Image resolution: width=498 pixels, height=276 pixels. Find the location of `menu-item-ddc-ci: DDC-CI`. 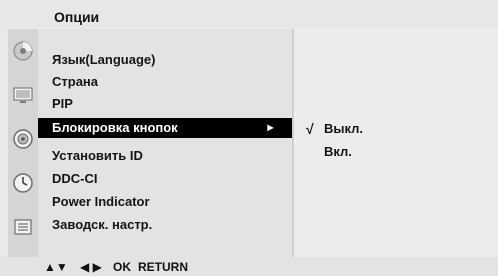

menu-item-ddc-ci: DDC-CI is located at coordinates (165, 179).